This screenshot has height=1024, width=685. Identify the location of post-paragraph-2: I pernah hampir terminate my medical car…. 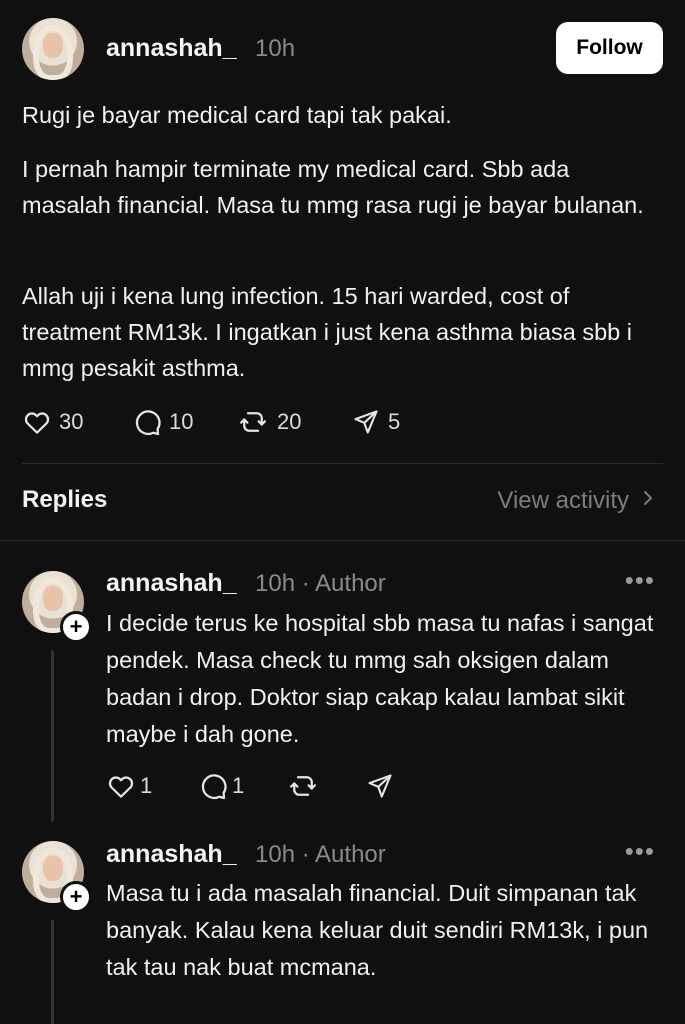
(333, 187).